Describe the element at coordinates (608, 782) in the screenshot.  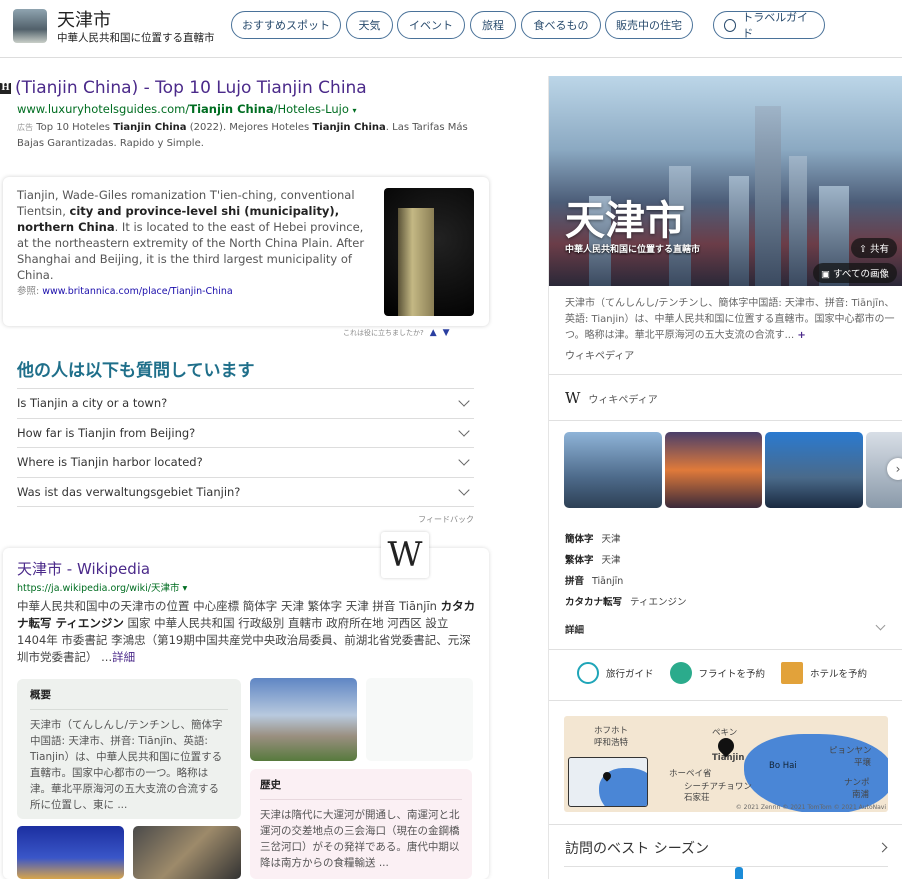
I see `map-inset` at that location.